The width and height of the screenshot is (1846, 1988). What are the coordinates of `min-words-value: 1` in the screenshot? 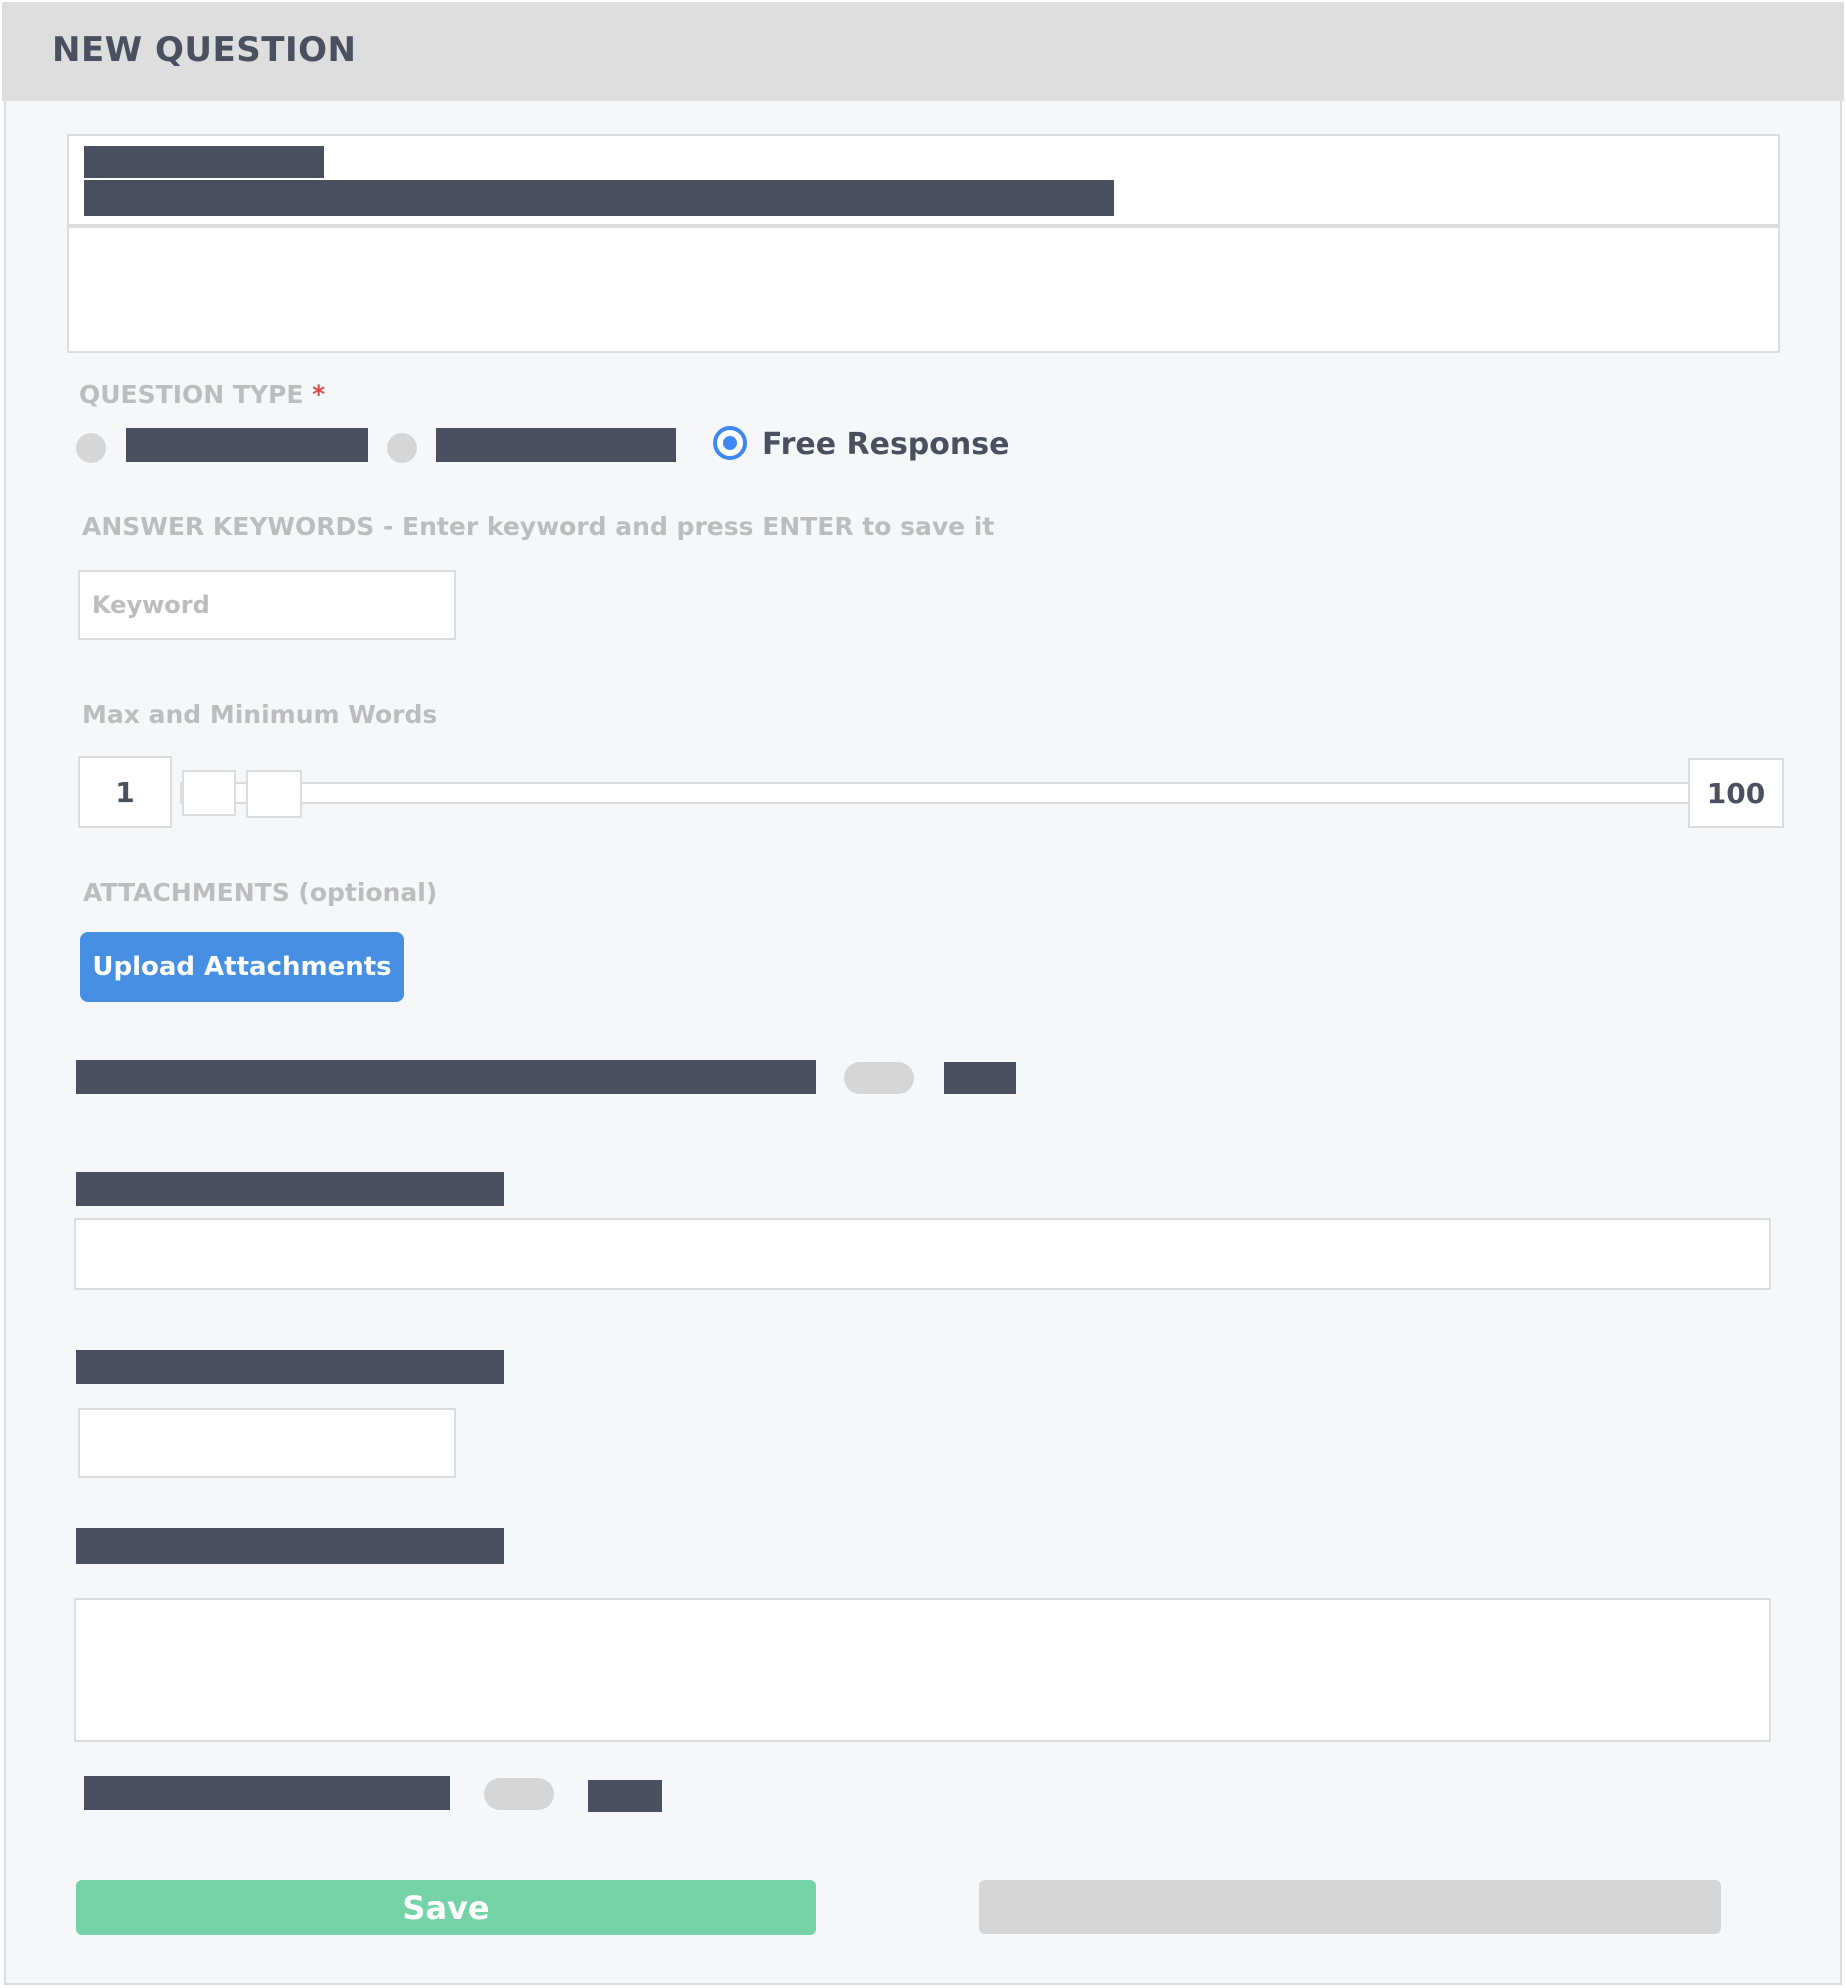 It's located at (125, 792).